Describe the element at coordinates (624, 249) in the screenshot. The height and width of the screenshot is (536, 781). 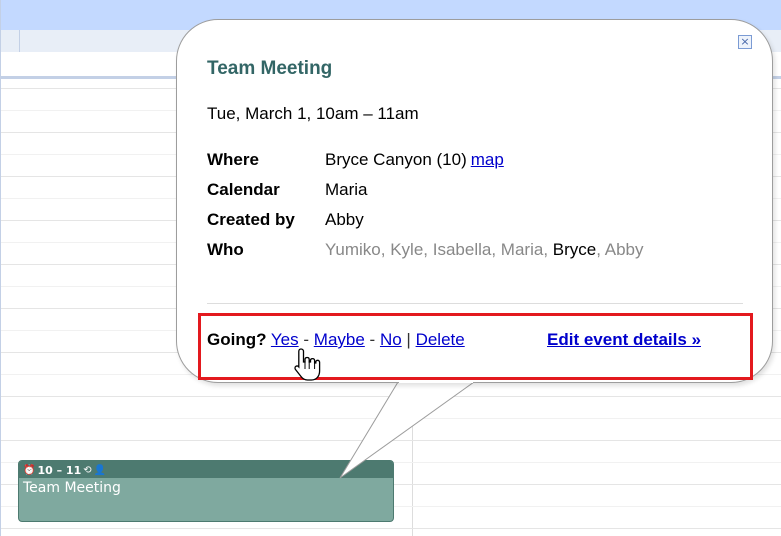
I see `guest-name: Abby` at that location.